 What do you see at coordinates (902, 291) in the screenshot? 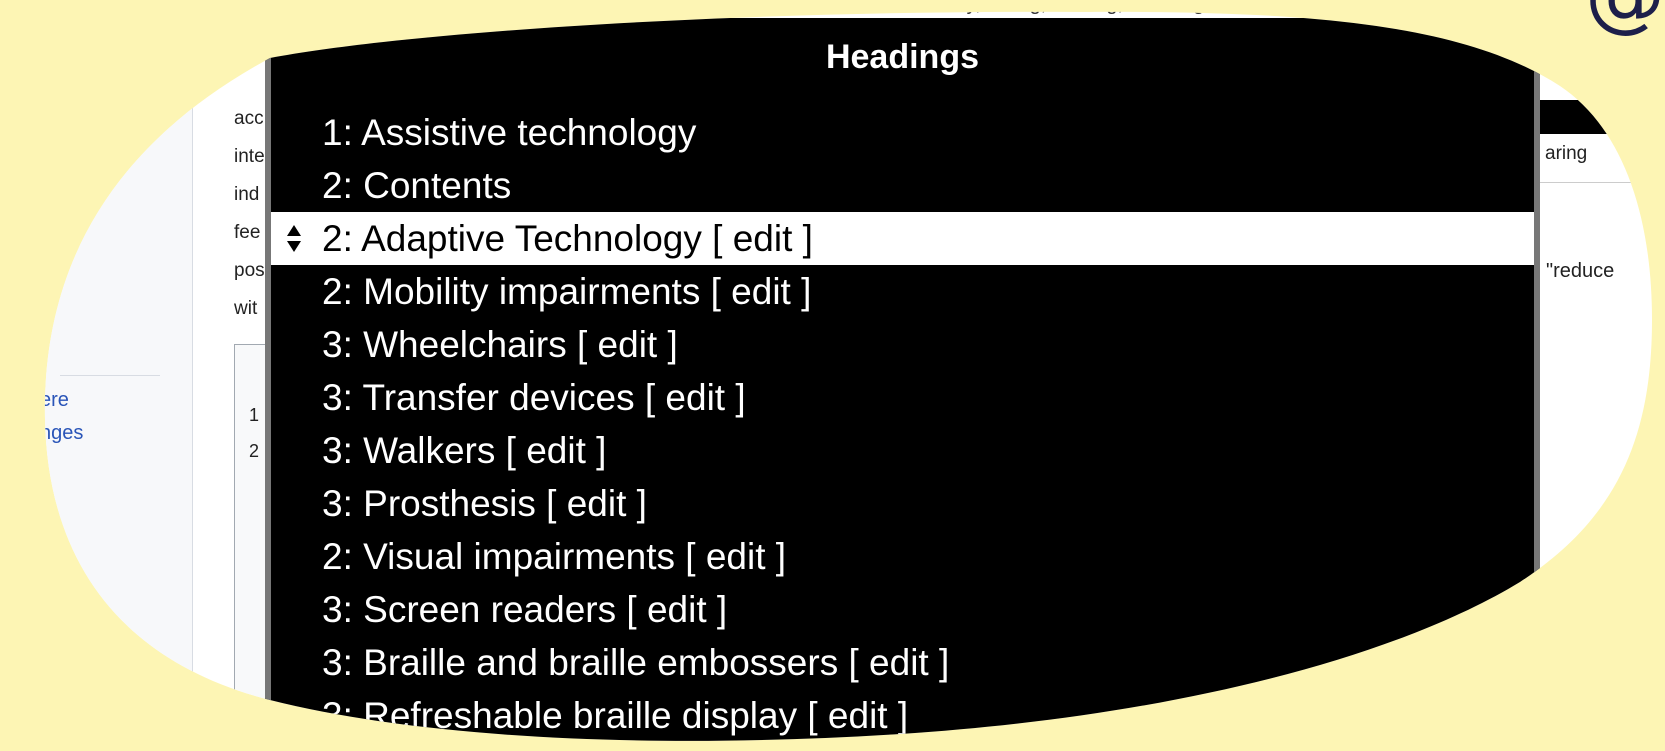
I see `heading-item: 2: Mobility impairments [ edit ]` at bounding box center [902, 291].